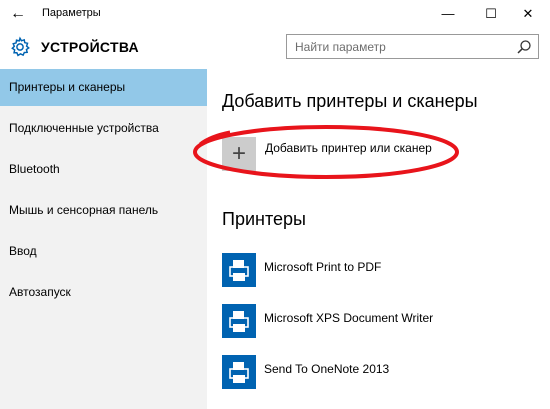 This screenshot has height=409, width=550. What do you see at coordinates (18, 14) in the screenshot?
I see `back-arrow-icon: ←` at bounding box center [18, 14].